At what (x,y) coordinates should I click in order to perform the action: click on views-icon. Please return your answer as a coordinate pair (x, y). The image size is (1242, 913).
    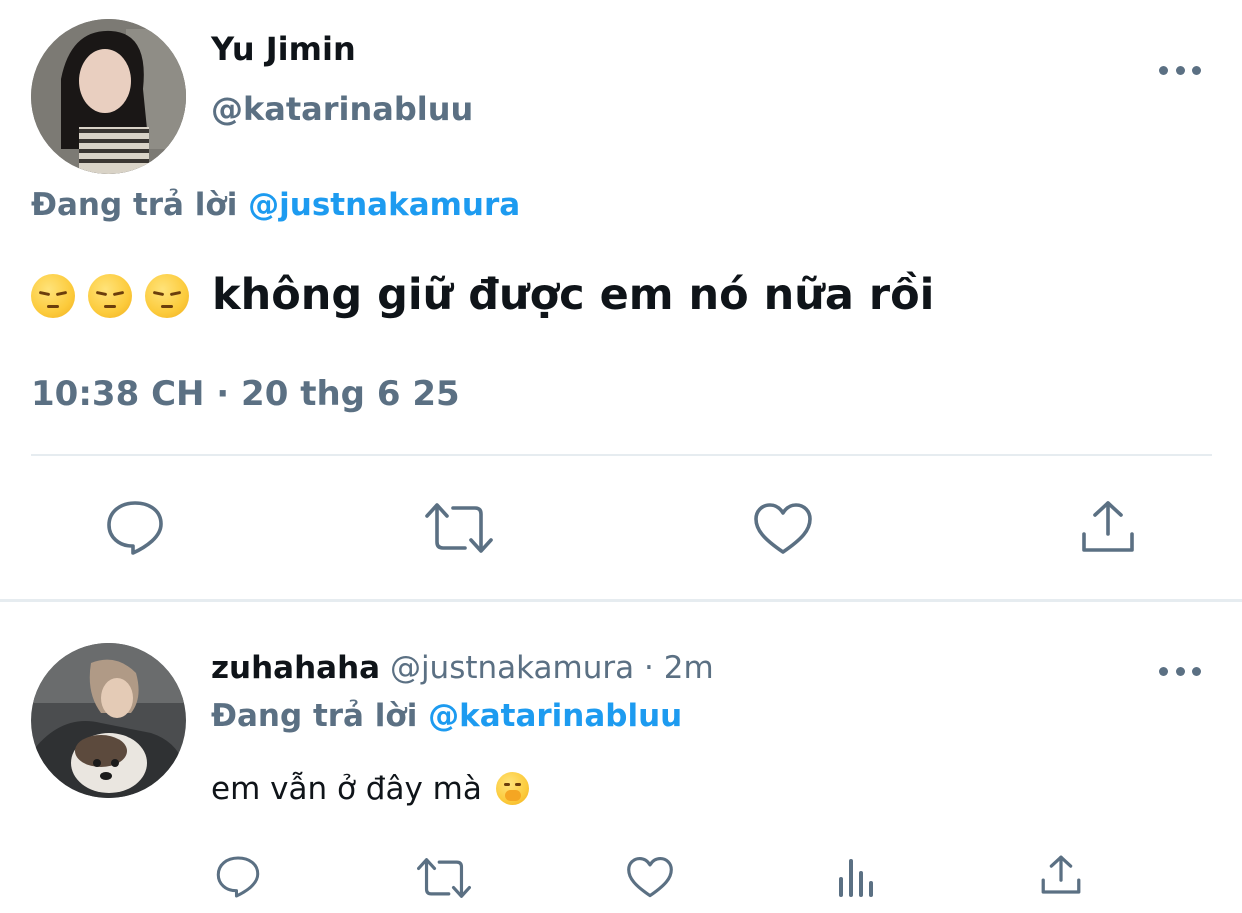
    Looking at the image, I should click on (856, 877).